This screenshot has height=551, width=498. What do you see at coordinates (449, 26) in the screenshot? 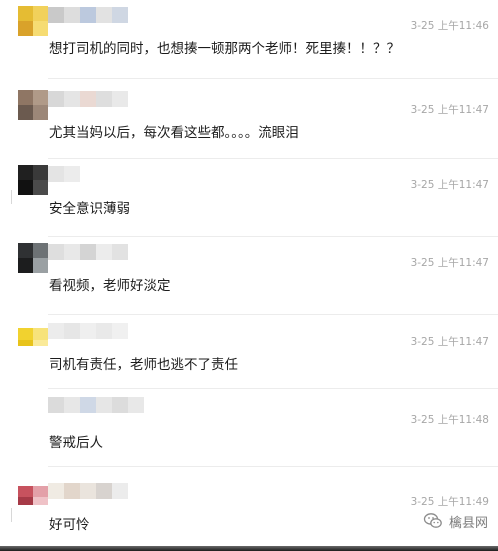
I see `comment-timestamp: 3-25 上午11:46` at bounding box center [449, 26].